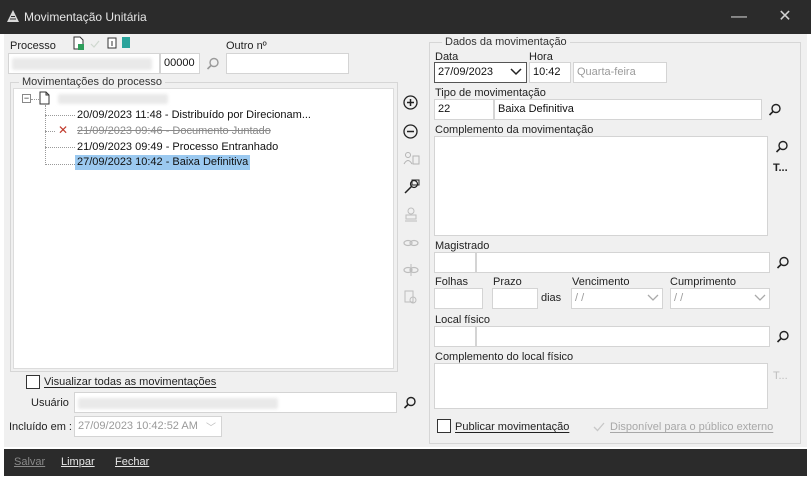 The width and height of the screenshot is (811, 483). What do you see at coordinates (623, 336) in the screenshot?
I see `local-name-field` at bounding box center [623, 336].